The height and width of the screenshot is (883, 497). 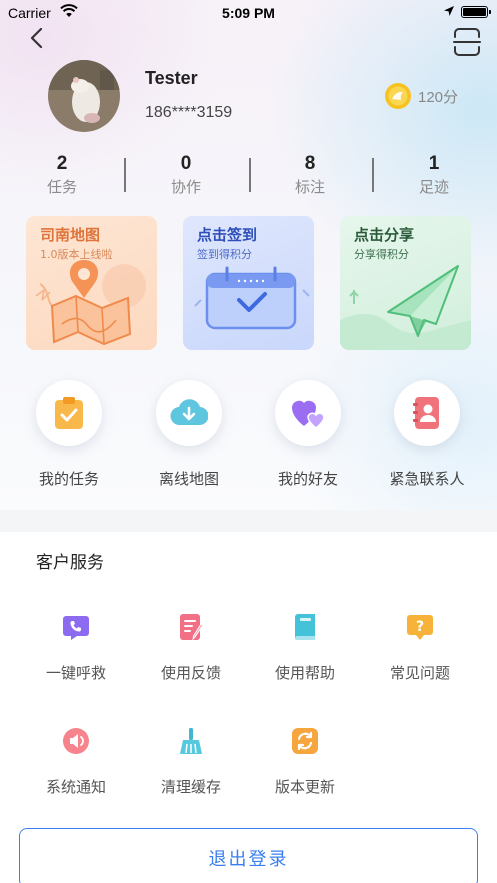 What do you see at coordinates (91, 283) in the screenshot?
I see `card-map: 司南地图 1.0版本上线啦` at bounding box center [91, 283].